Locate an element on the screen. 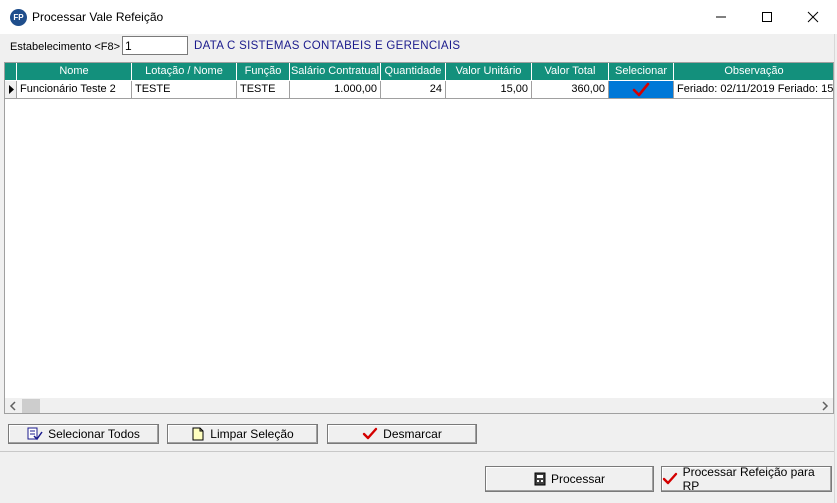  cell-nome: Funcionário Teste 2 is located at coordinates (74, 90).